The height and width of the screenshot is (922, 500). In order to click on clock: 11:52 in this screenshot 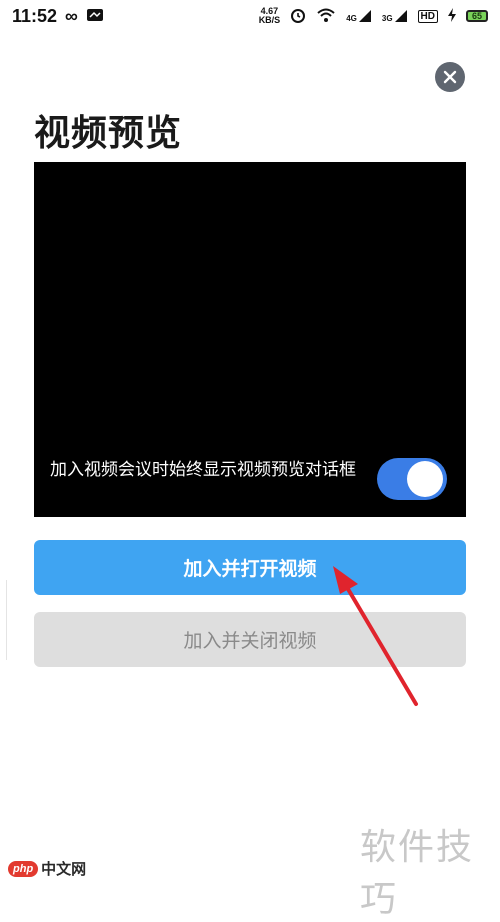, I will do `click(35, 15)`.